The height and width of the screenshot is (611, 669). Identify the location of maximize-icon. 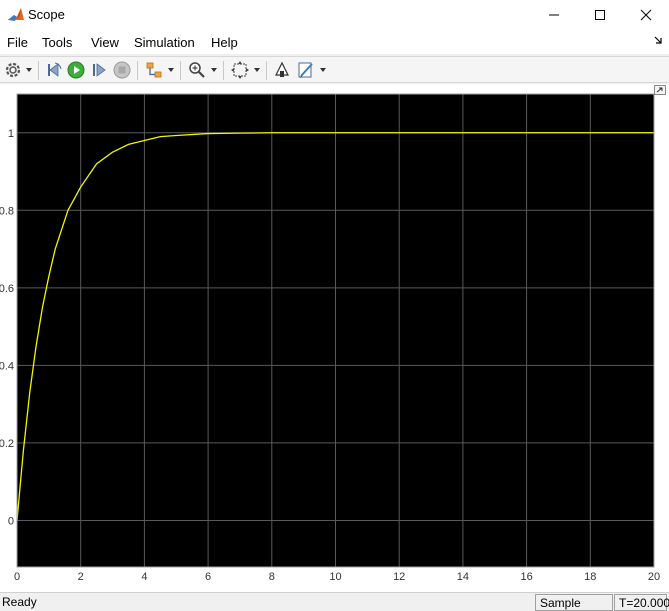
(600, 15).